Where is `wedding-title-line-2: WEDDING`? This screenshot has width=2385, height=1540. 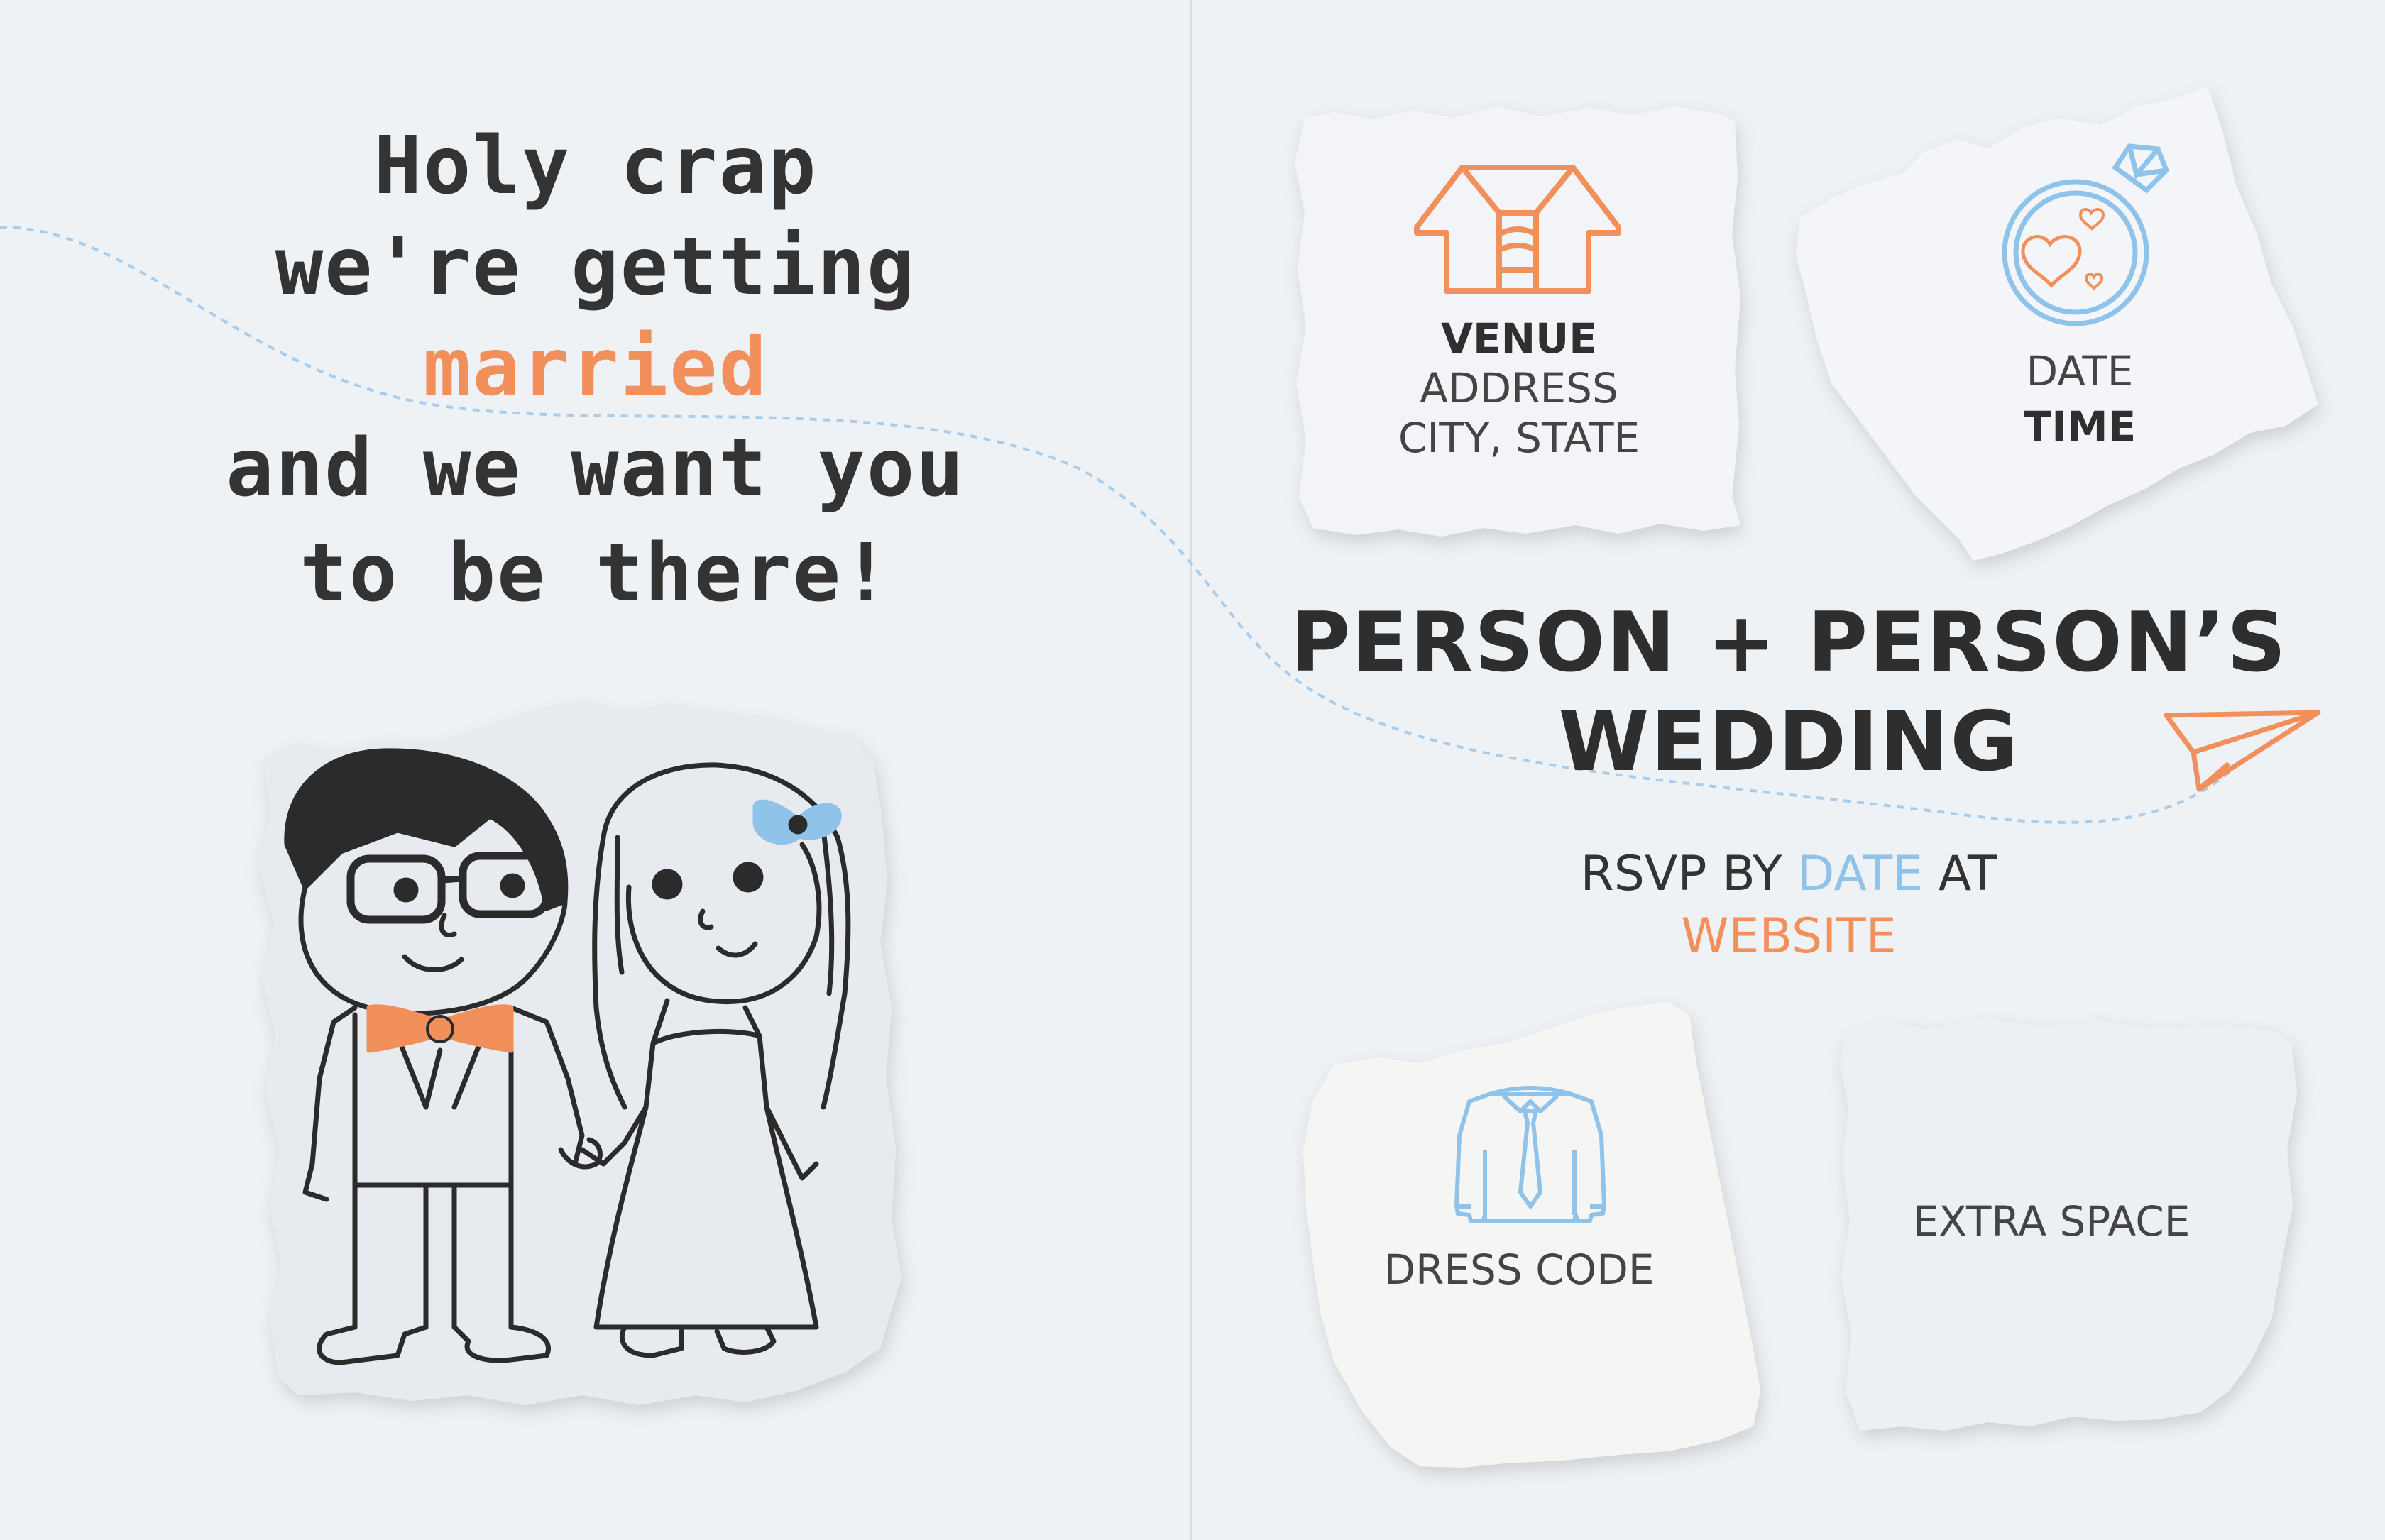 wedding-title-line-2: WEDDING is located at coordinates (1788, 742).